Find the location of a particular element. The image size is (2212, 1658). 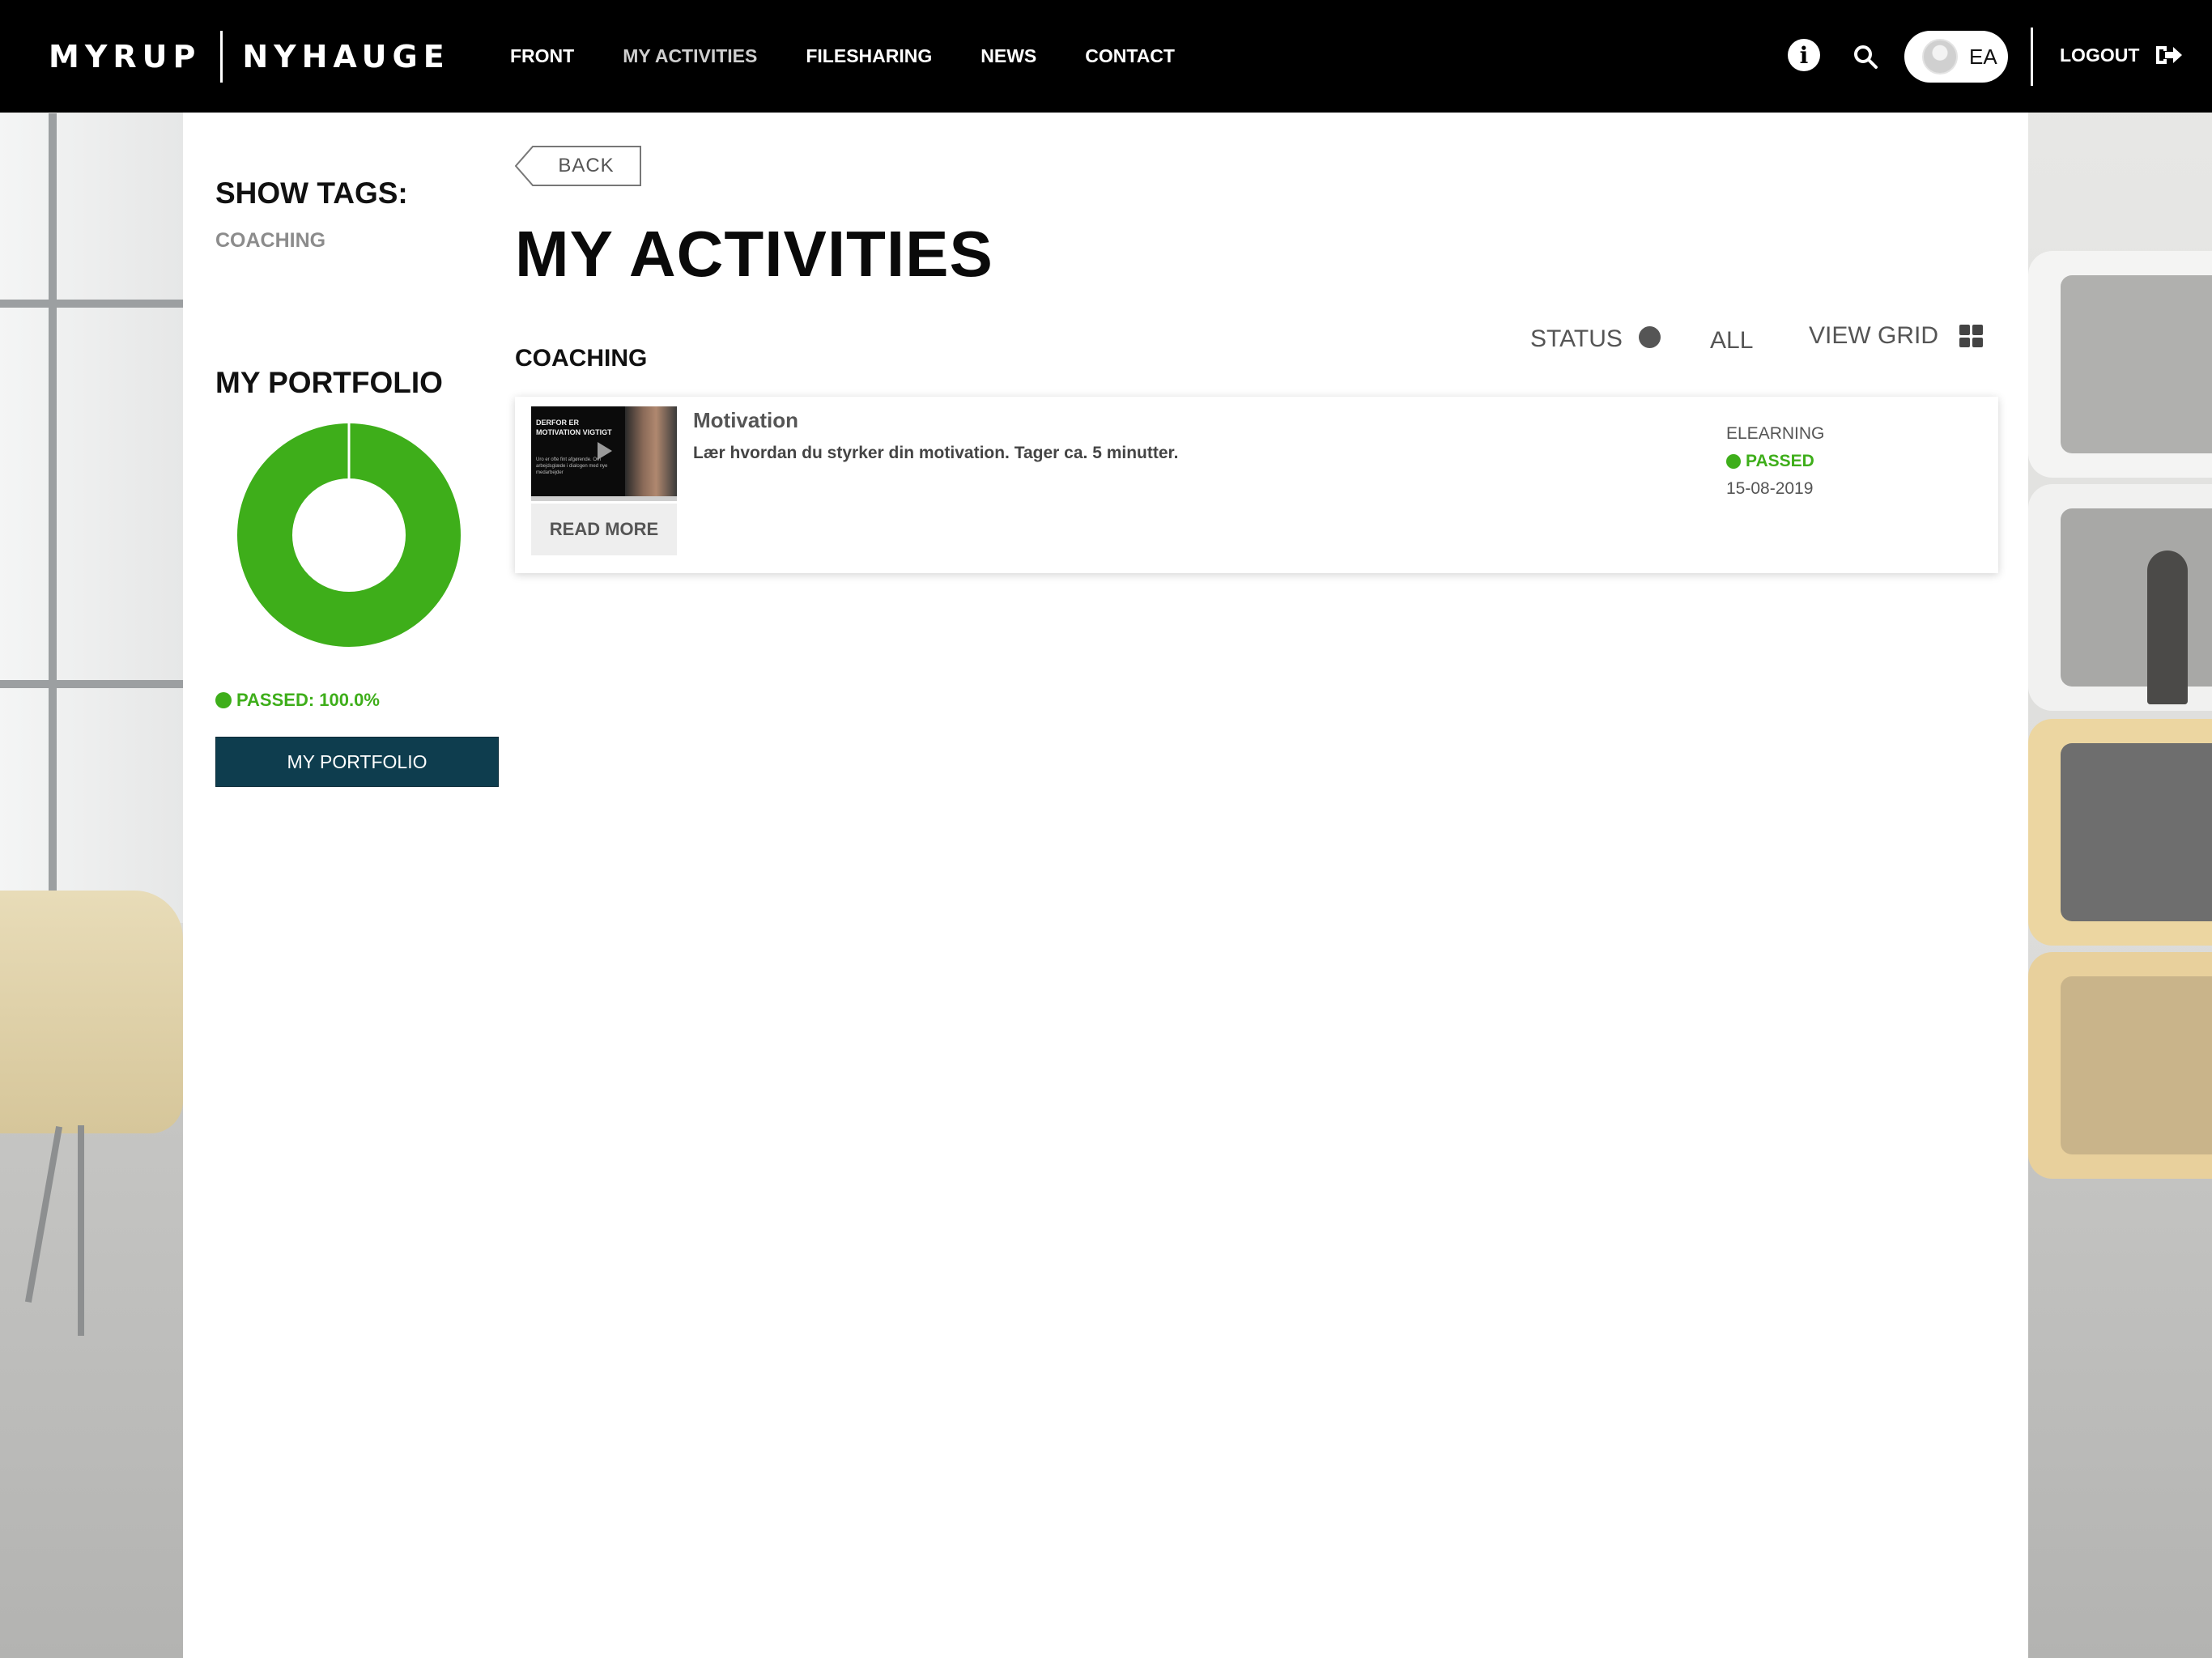

brand-right: NYHAUGE is located at coordinates (346, 56).